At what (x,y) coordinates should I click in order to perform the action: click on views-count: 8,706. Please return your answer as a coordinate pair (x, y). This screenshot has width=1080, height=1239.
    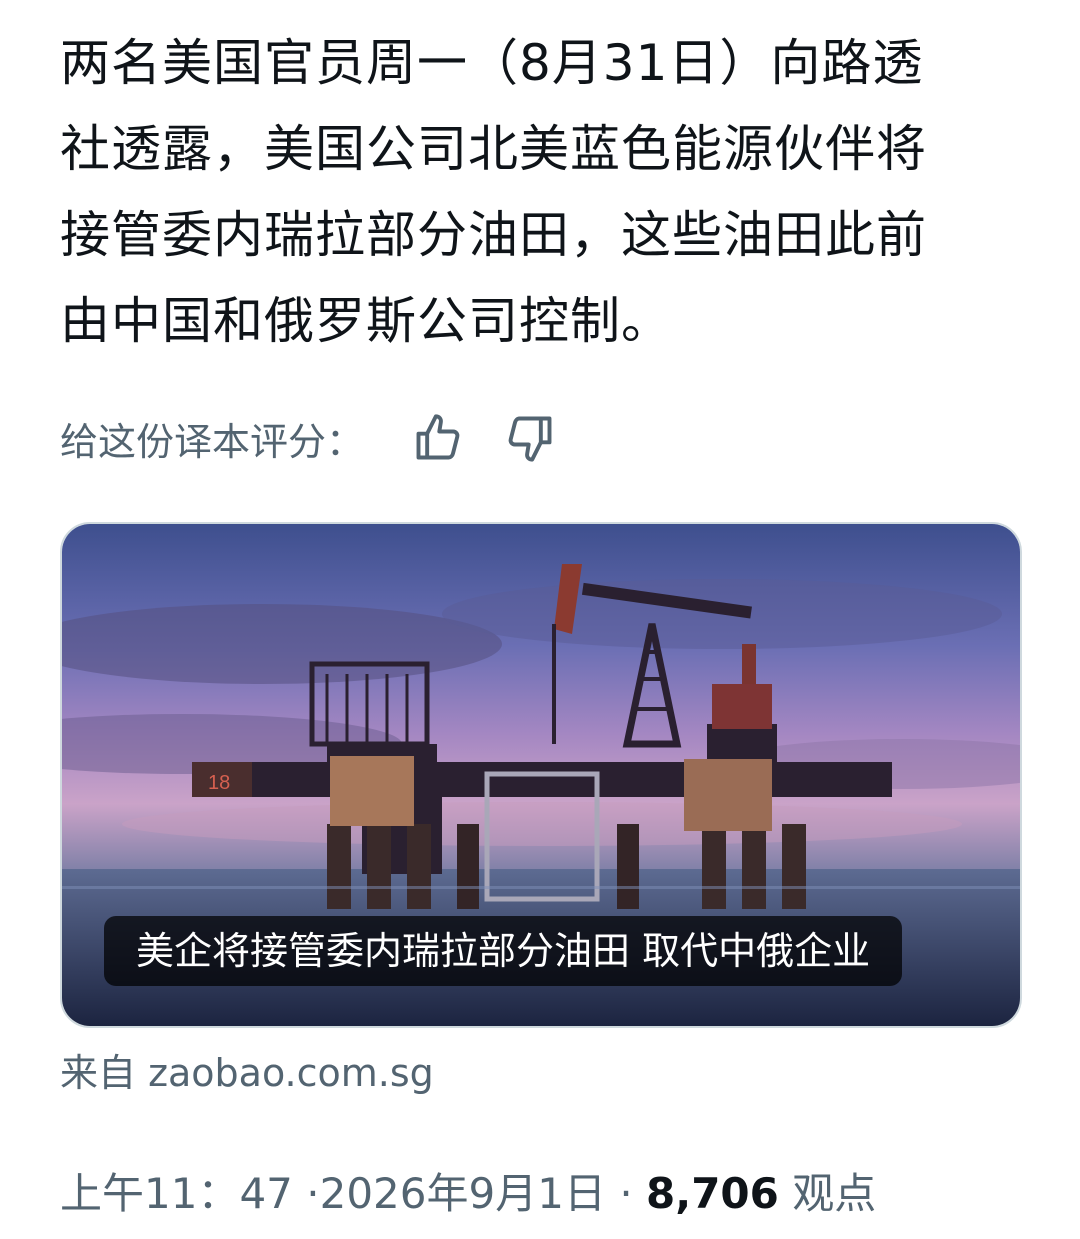
    Looking at the image, I should click on (712, 1193).